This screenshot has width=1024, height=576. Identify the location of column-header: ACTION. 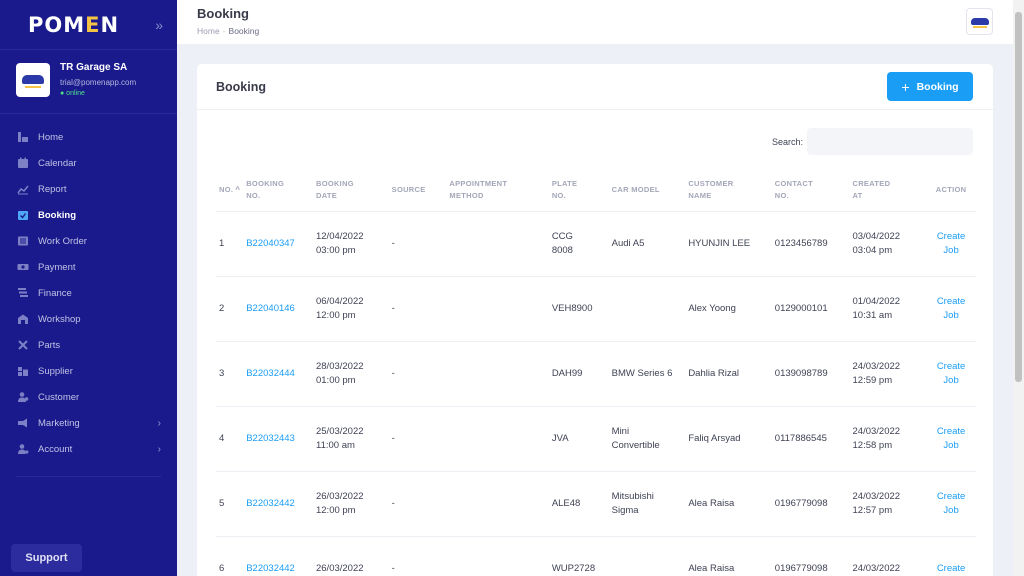
(951, 190).